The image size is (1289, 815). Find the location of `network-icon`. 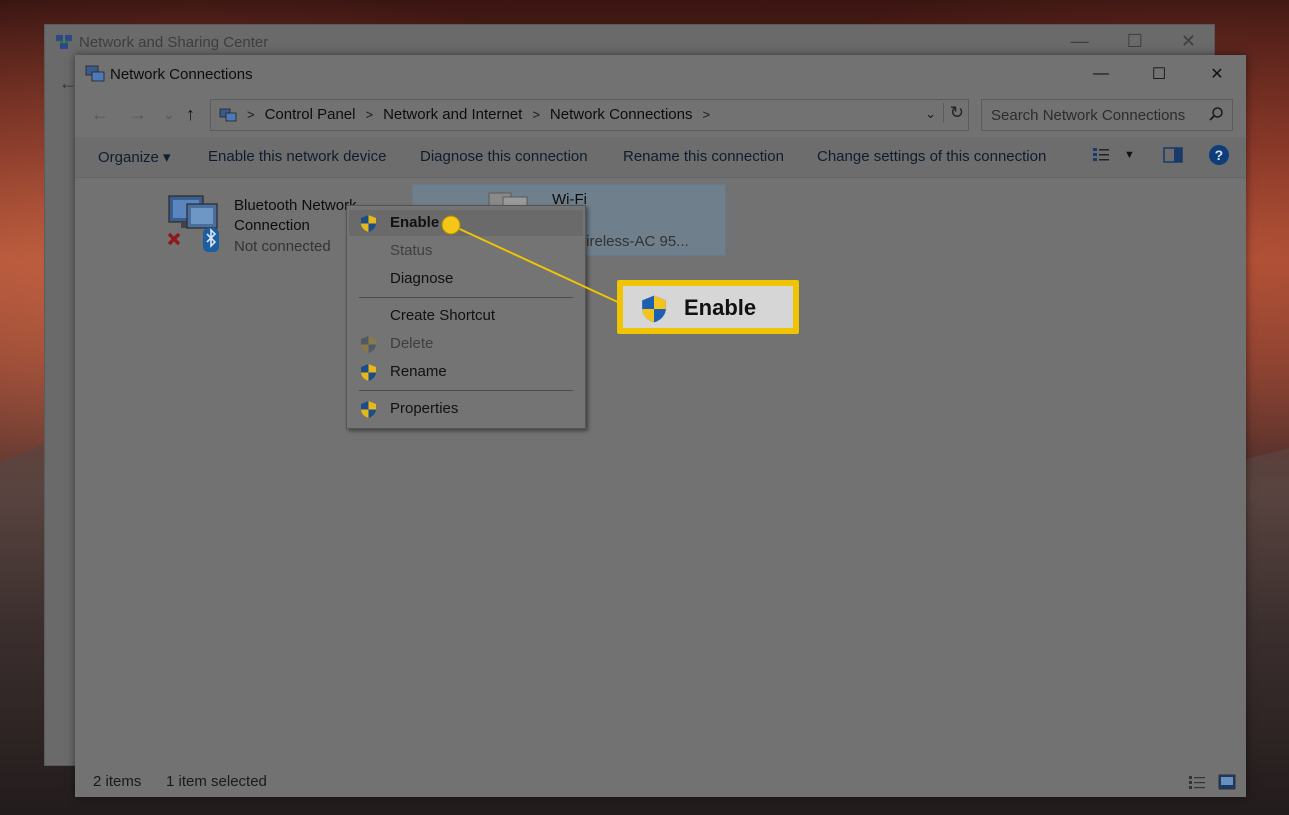

network-icon is located at coordinates (64, 42).